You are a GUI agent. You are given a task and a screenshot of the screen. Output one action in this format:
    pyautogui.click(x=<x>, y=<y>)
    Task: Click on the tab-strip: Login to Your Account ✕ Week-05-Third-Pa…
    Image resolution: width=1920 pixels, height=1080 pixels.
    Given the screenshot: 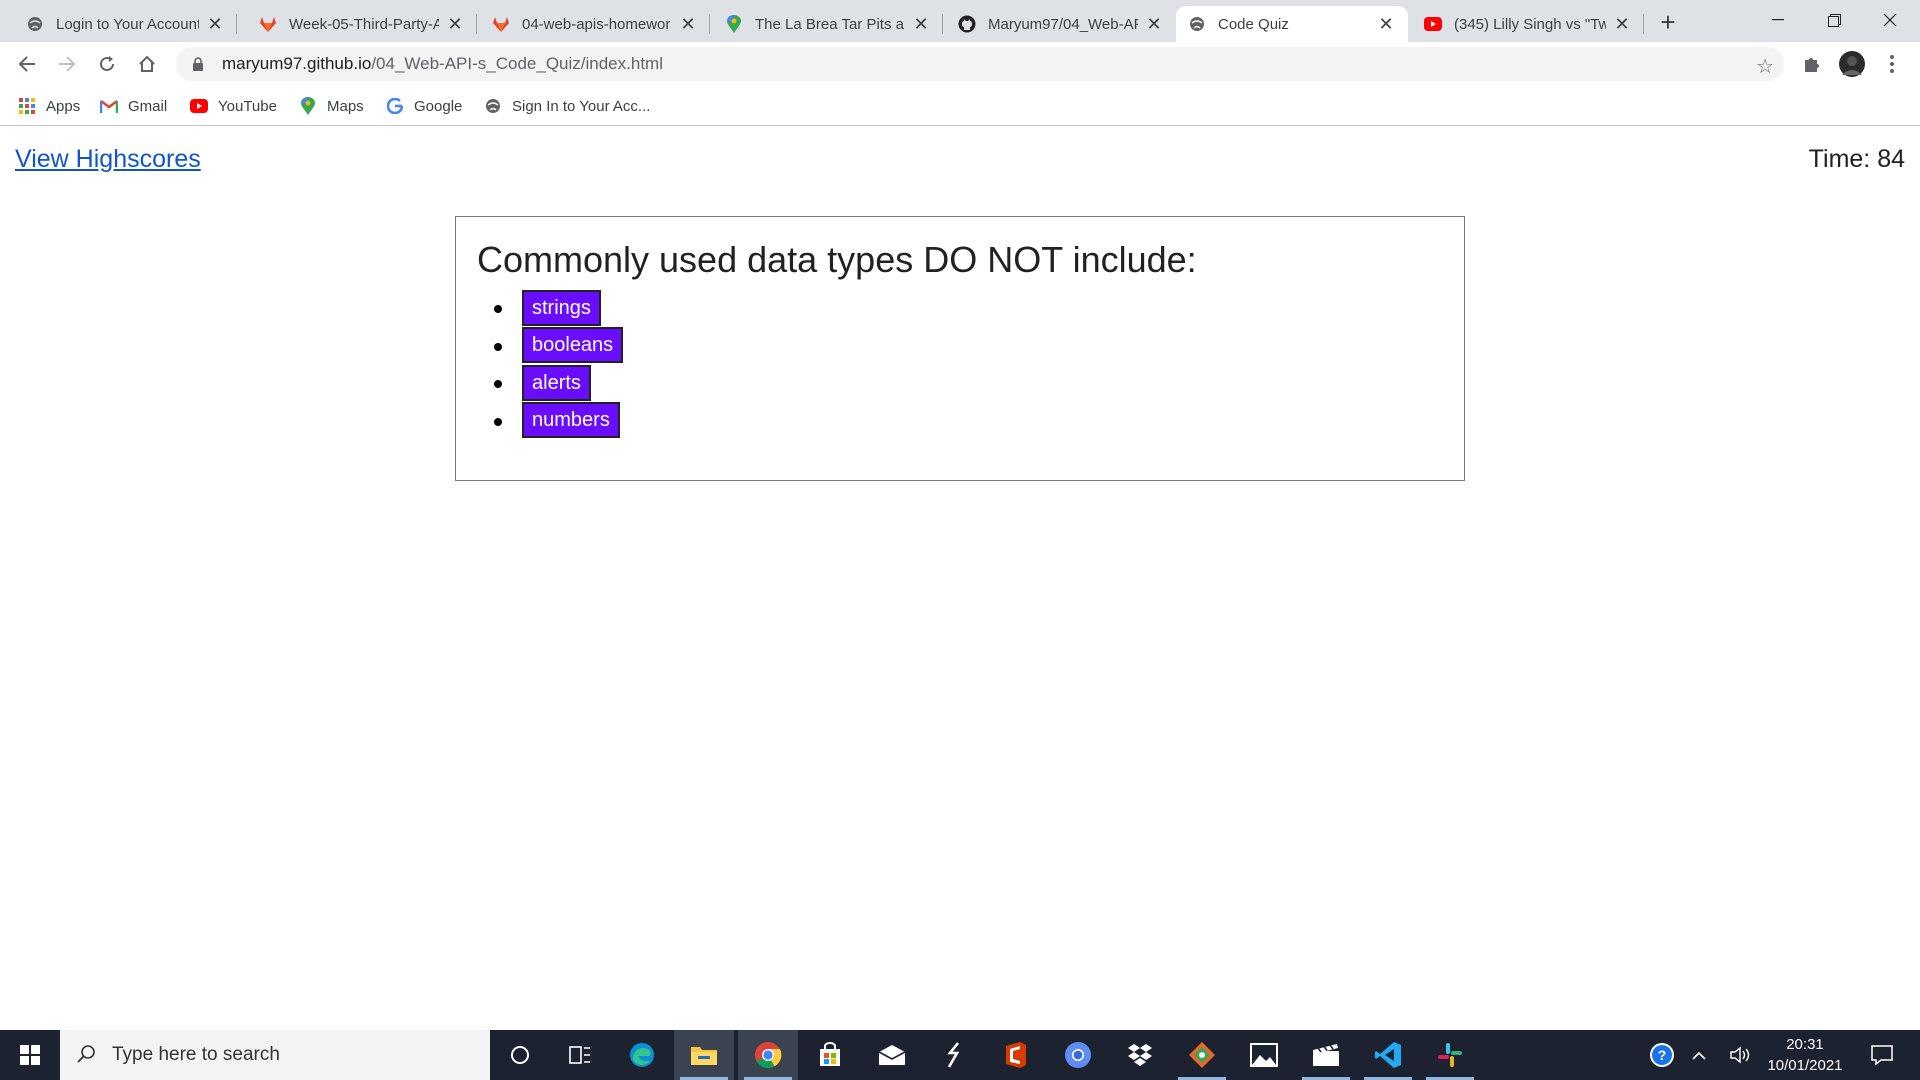 What is the action you would take?
    pyautogui.click(x=960, y=21)
    